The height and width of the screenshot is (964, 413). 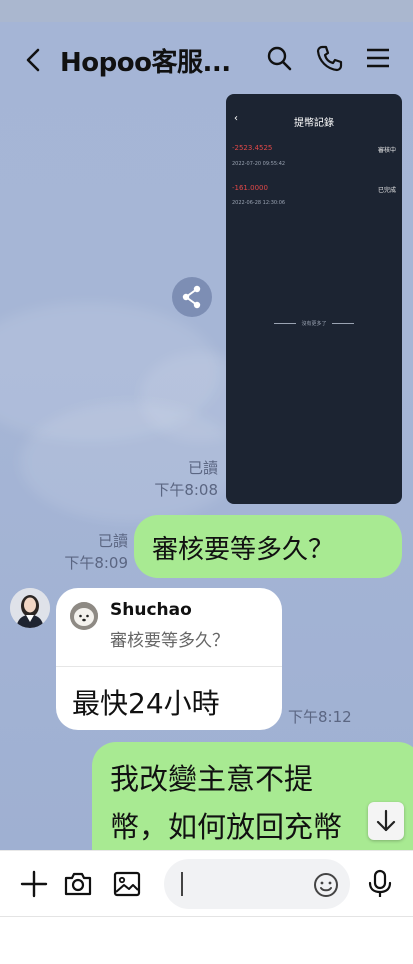 What do you see at coordinates (378, 58) in the screenshot?
I see `menu-icon` at bounding box center [378, 58].